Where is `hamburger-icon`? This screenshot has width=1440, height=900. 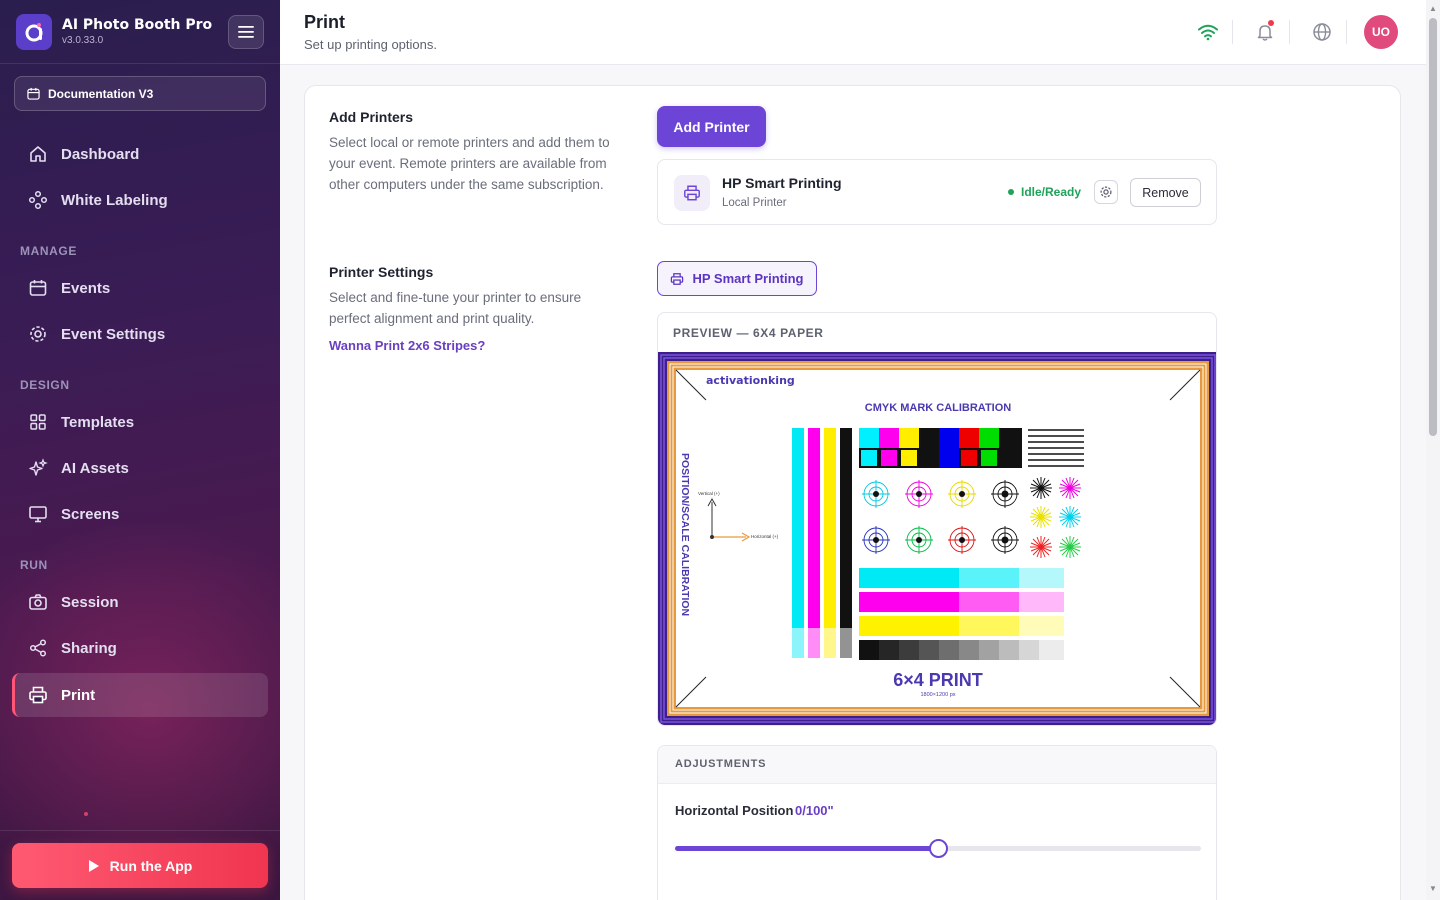 hamburger-icon is located at coordinates (246, 32).